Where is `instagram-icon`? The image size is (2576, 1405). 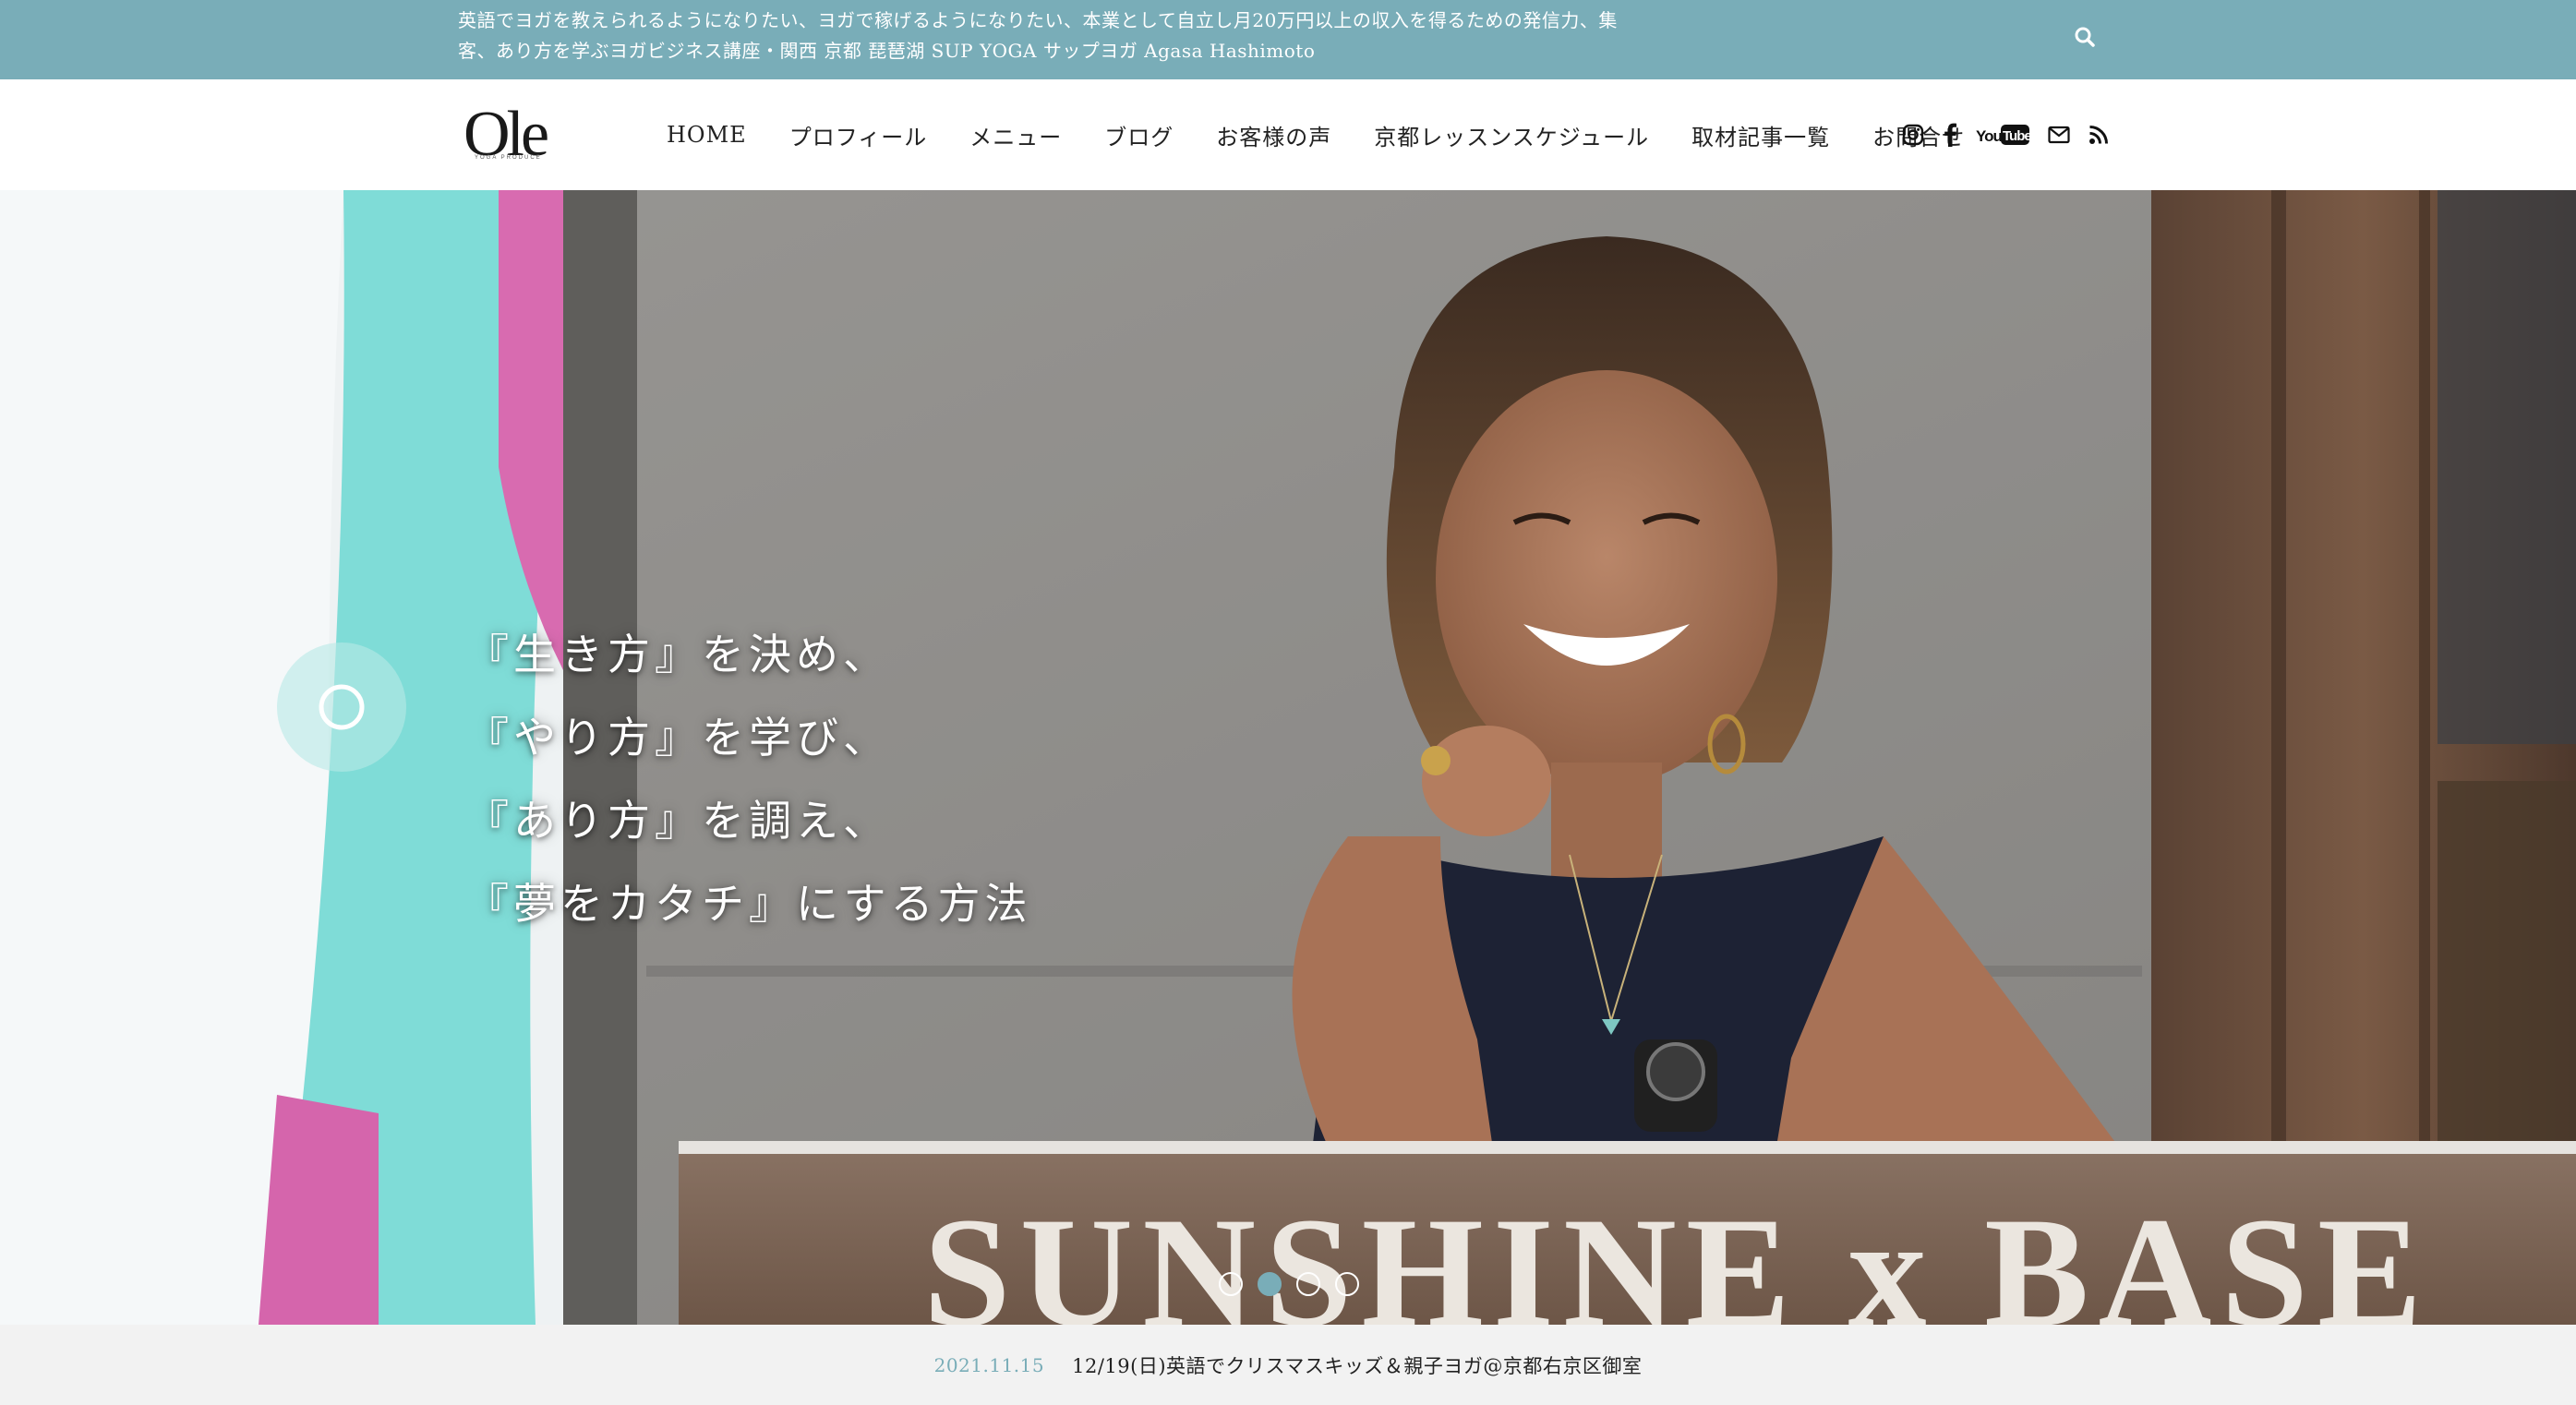
instagram-icon is located at coordinates (1913, 134).